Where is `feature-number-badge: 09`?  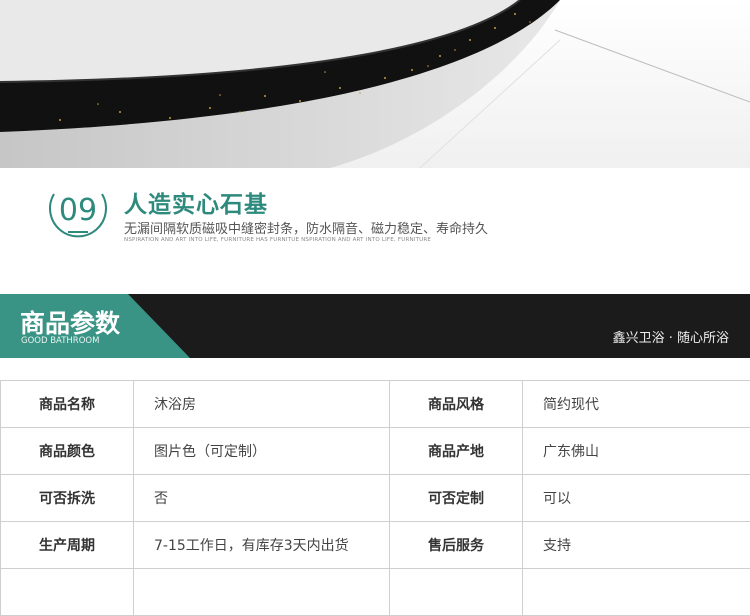
feature-number-badge: 09 is located at coordinates (79, 212).